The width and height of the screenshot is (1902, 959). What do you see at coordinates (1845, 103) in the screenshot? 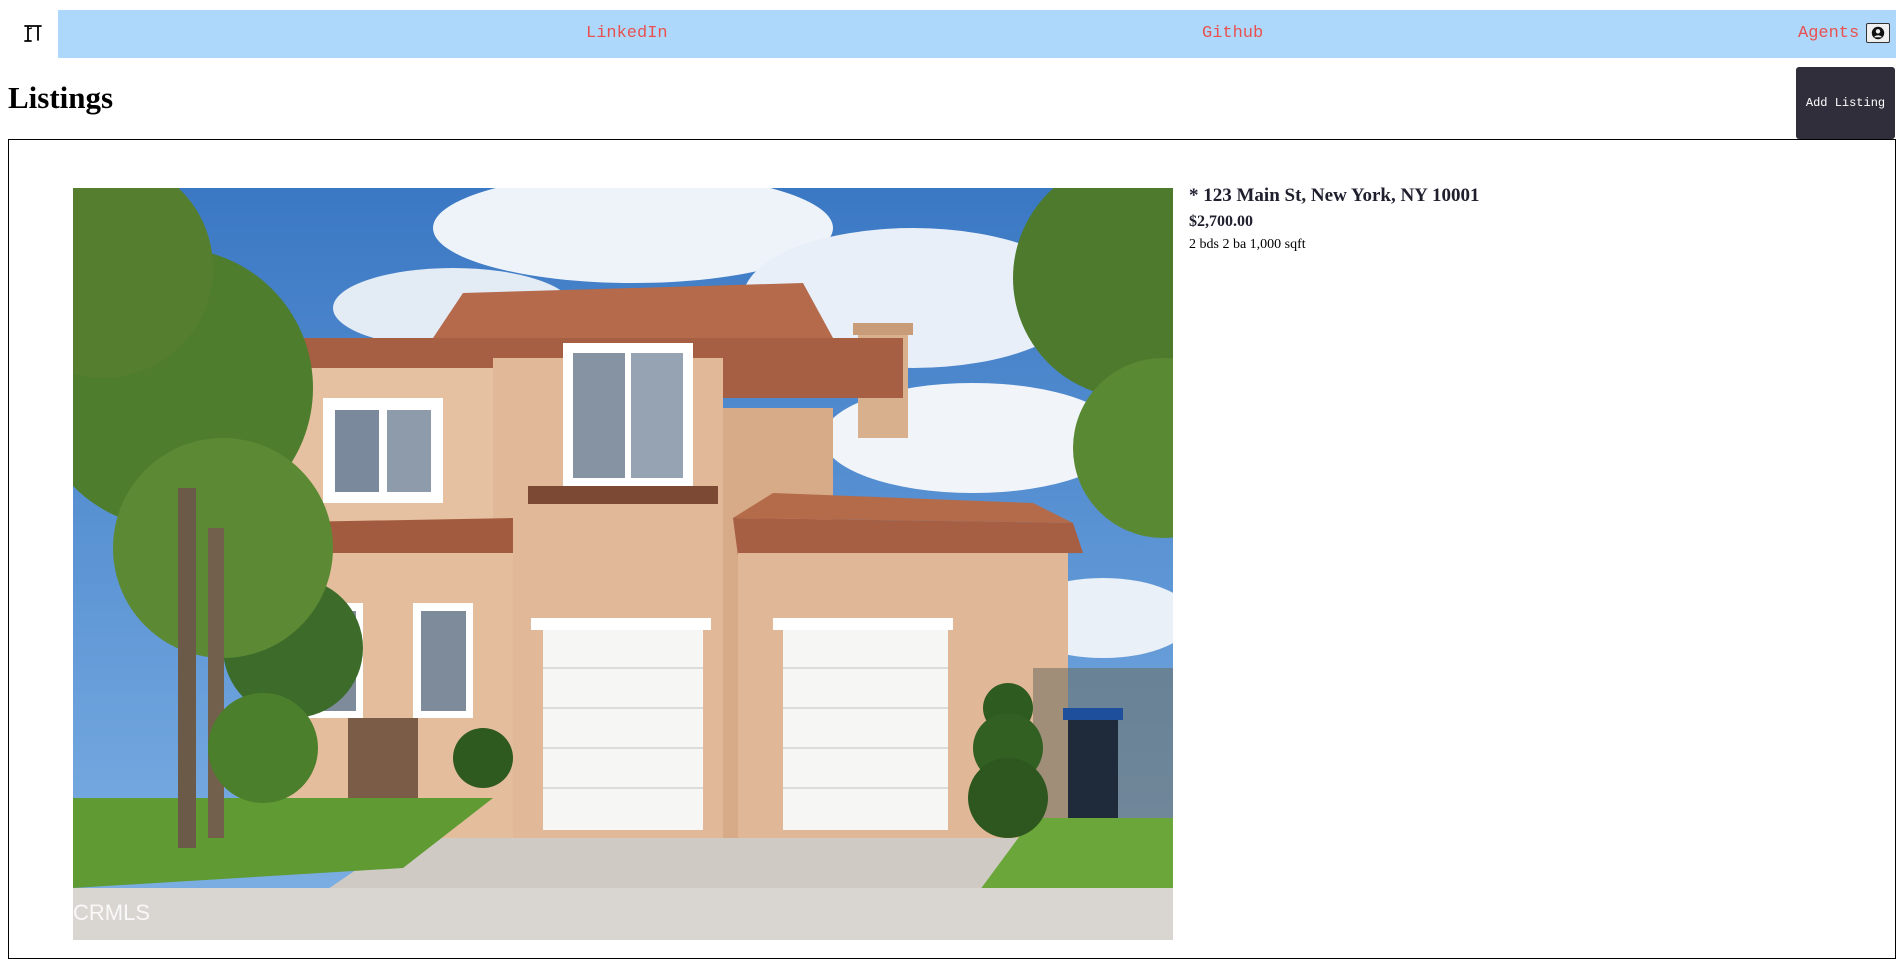
I see `add-listing-button: Add Listing` at bounding box center [1845, 103].